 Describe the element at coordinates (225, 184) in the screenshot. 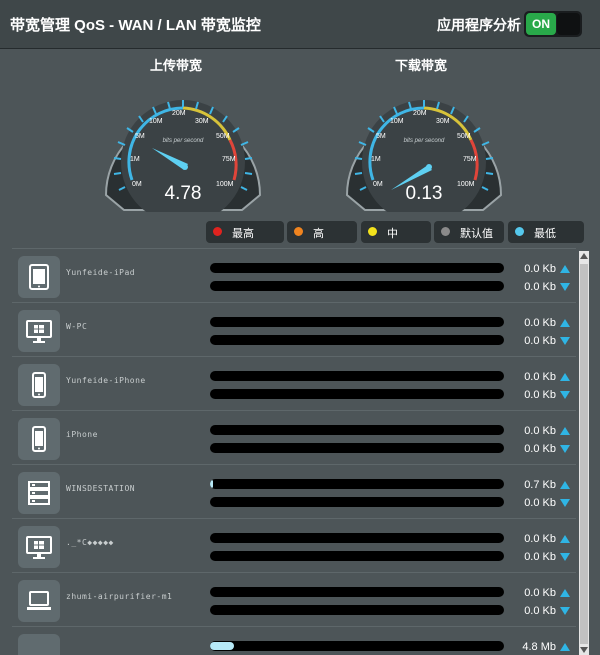

I see `upload-tick-100m: 100M` at that location.